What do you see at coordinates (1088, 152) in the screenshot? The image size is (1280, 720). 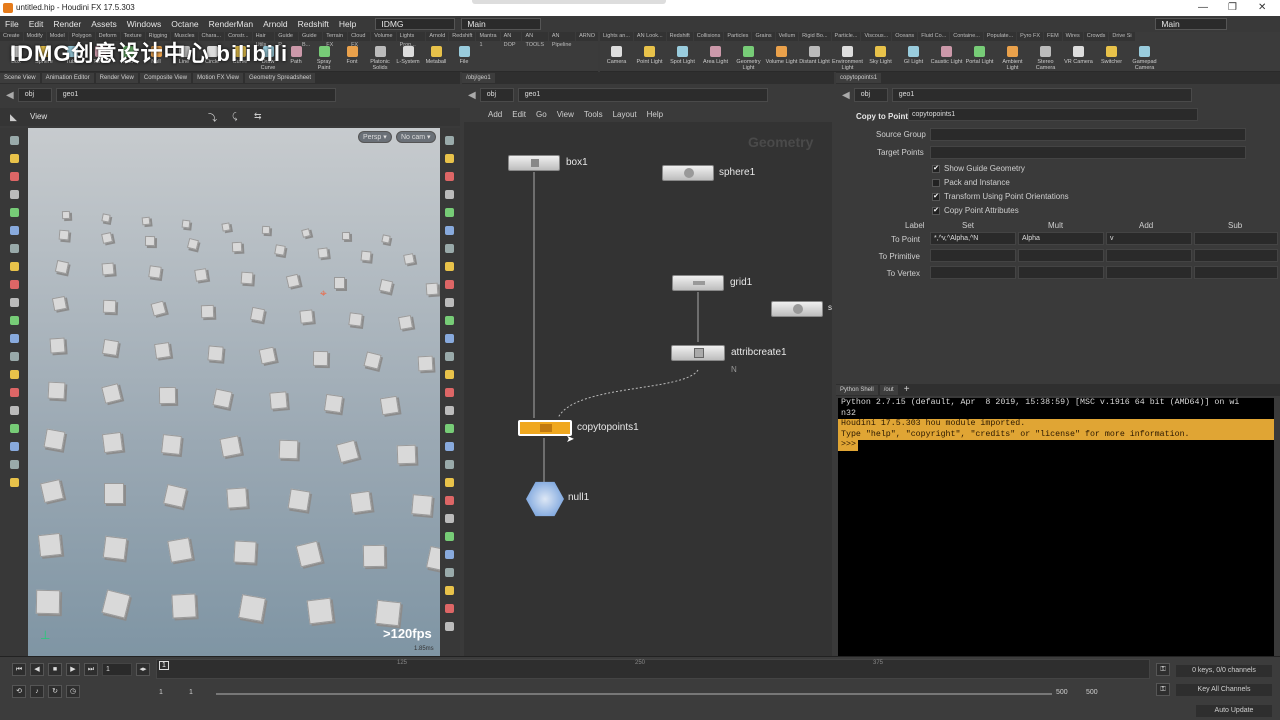 I see `target-points-field` at bounding box center [1088, 152].